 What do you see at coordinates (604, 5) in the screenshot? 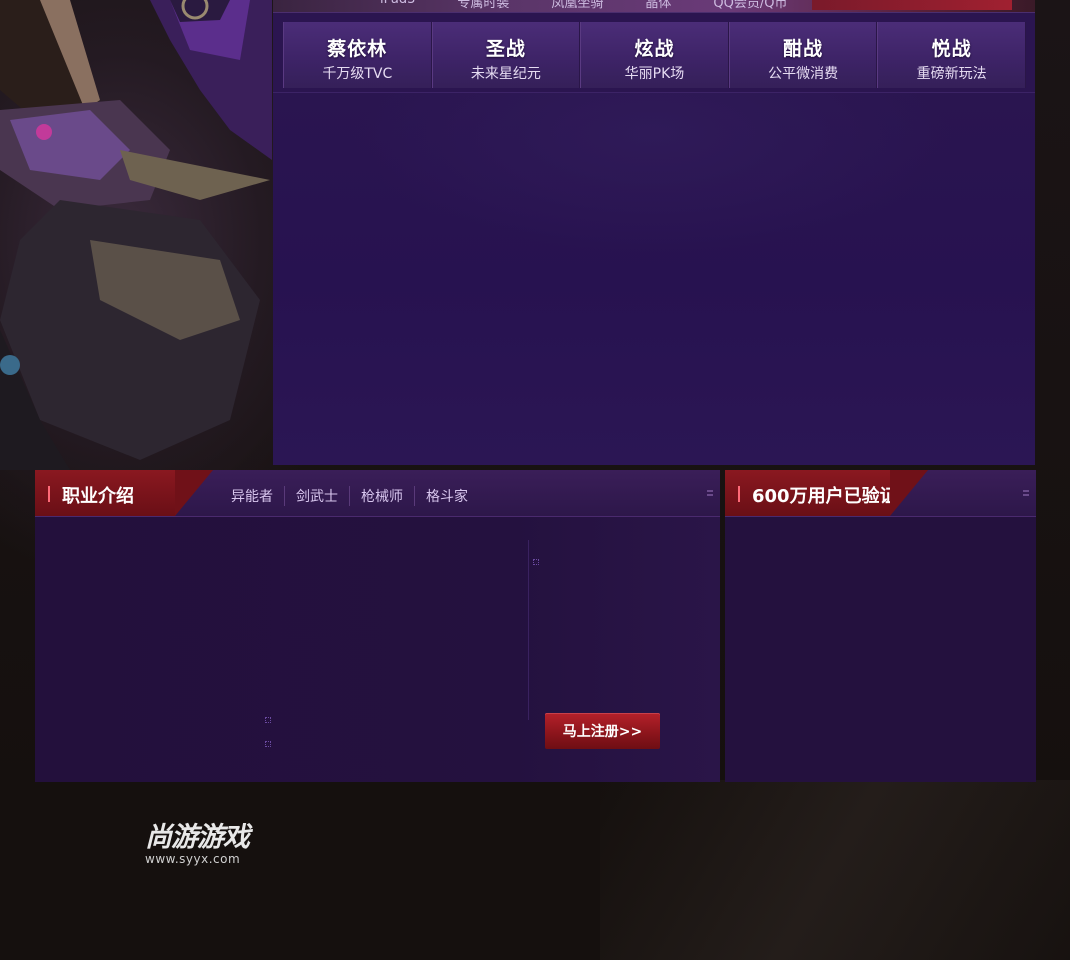
I see `top-promo-nav: iPad3 专属时装 凤凰坐骑 晶体 QQ会员/Q币` at bounding box center [604, 5].